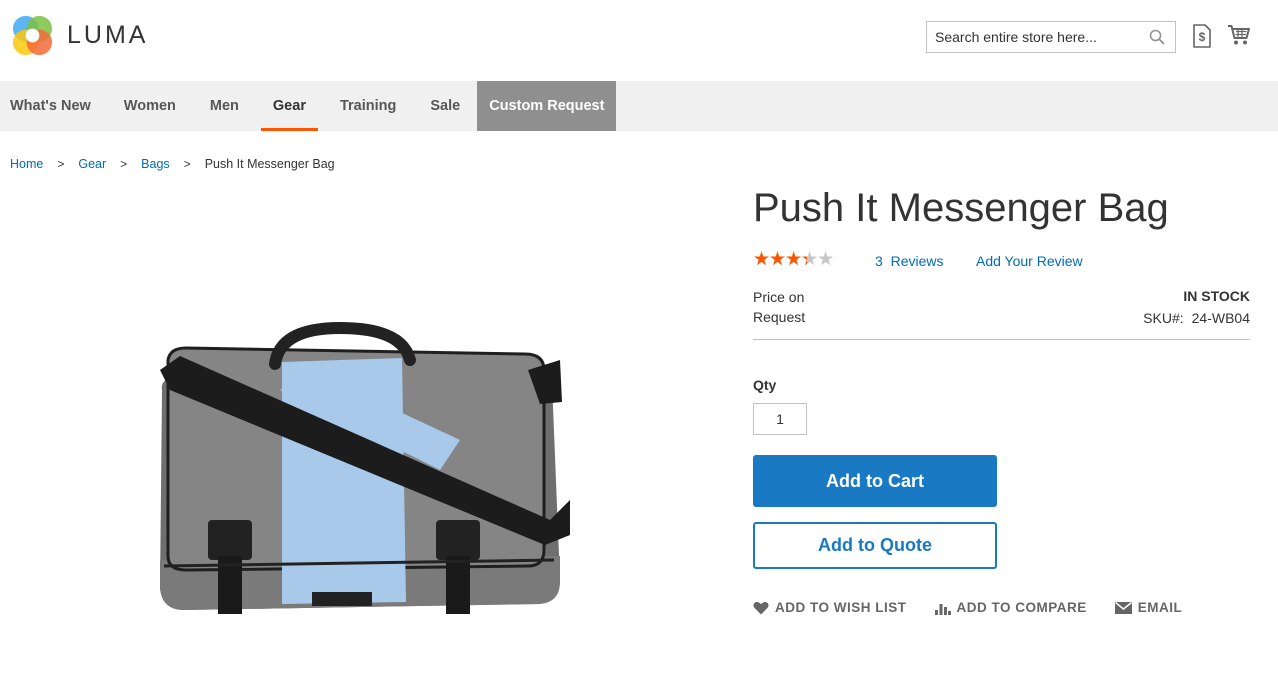 The image size is (1278, 678). What do you see at coordinates (1123, 607) in the screenshot?
I see `email-icon` at bounding box center [1123, 607].